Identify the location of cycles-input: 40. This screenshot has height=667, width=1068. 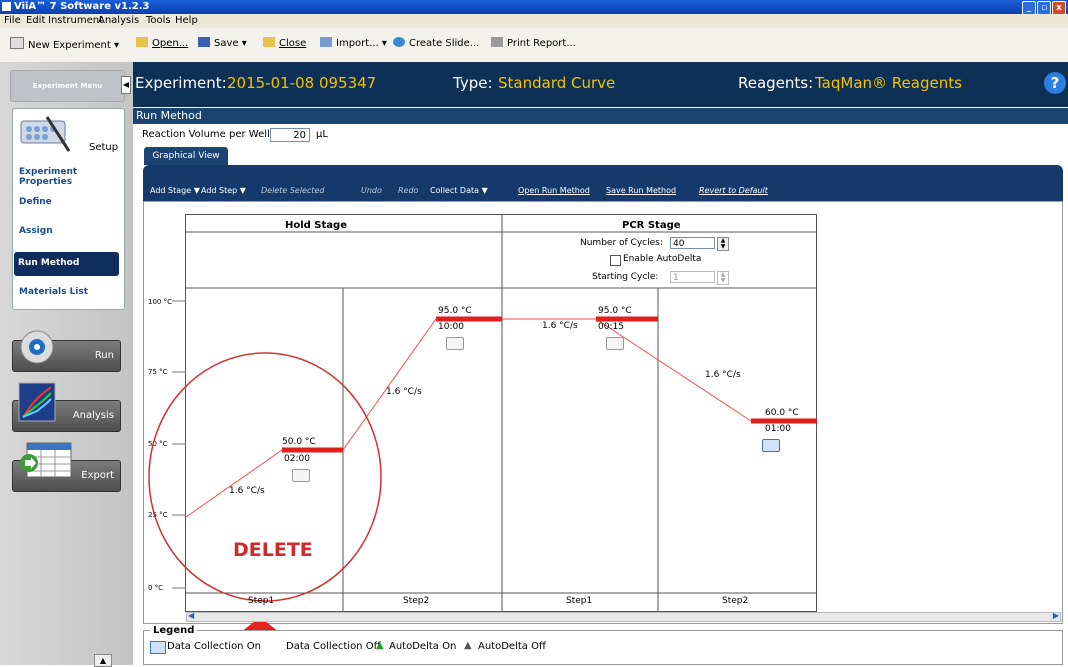
(692, 243).